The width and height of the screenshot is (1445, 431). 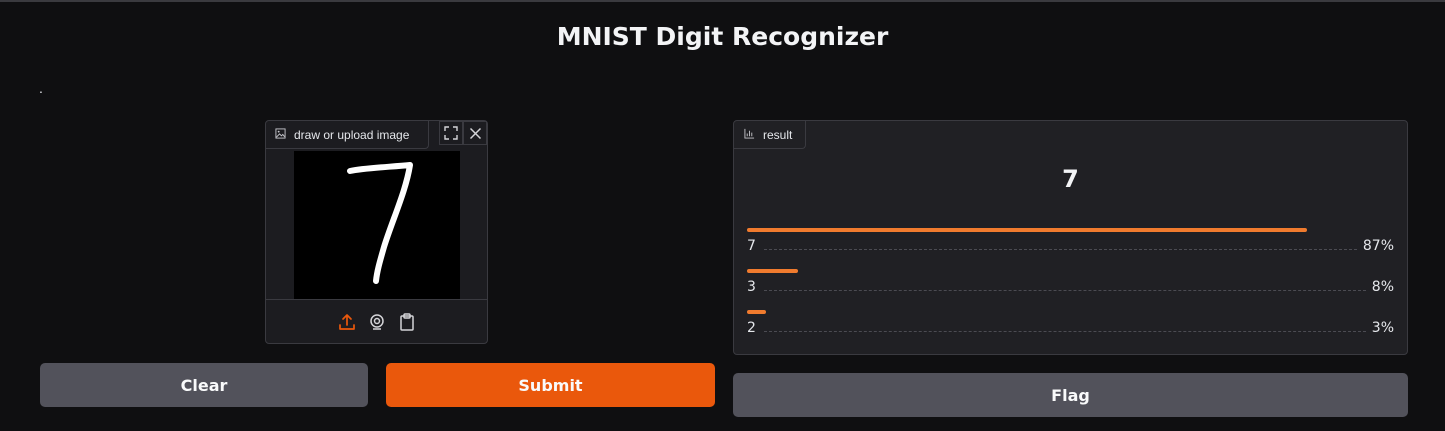 I want to click on drawn-digit-seven, so click(x=380, y=223).